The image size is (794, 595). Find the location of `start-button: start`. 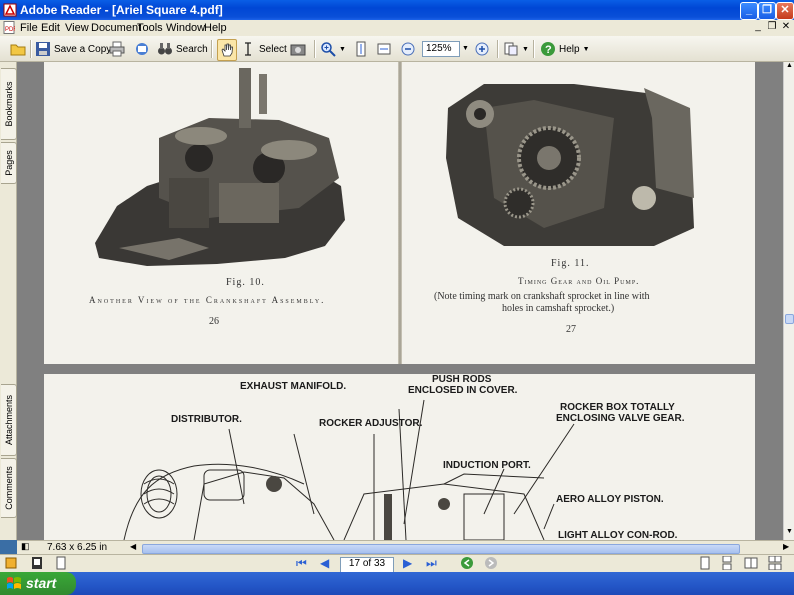

start-button: start is located at coordinates (38, 583).